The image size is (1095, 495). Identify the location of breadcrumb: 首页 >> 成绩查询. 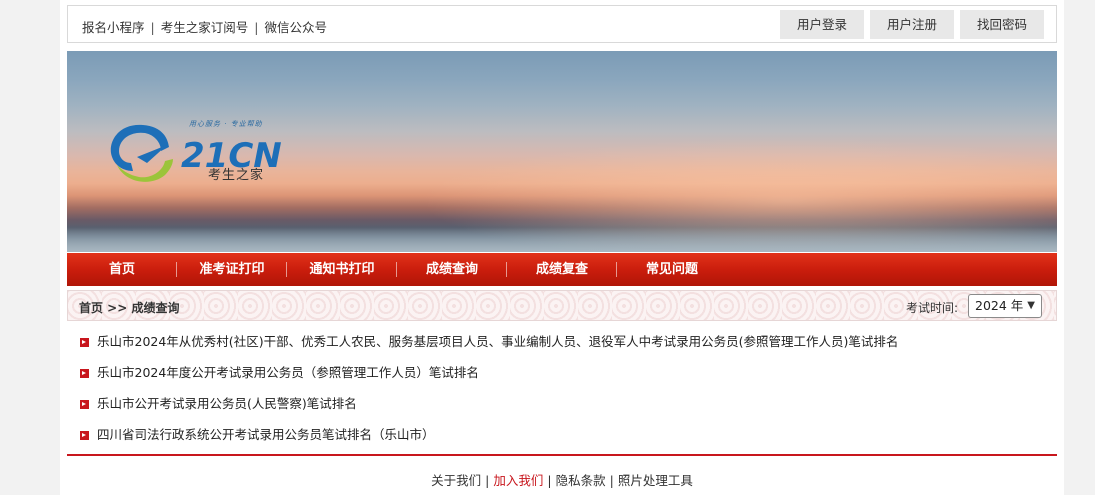
(129, 308).